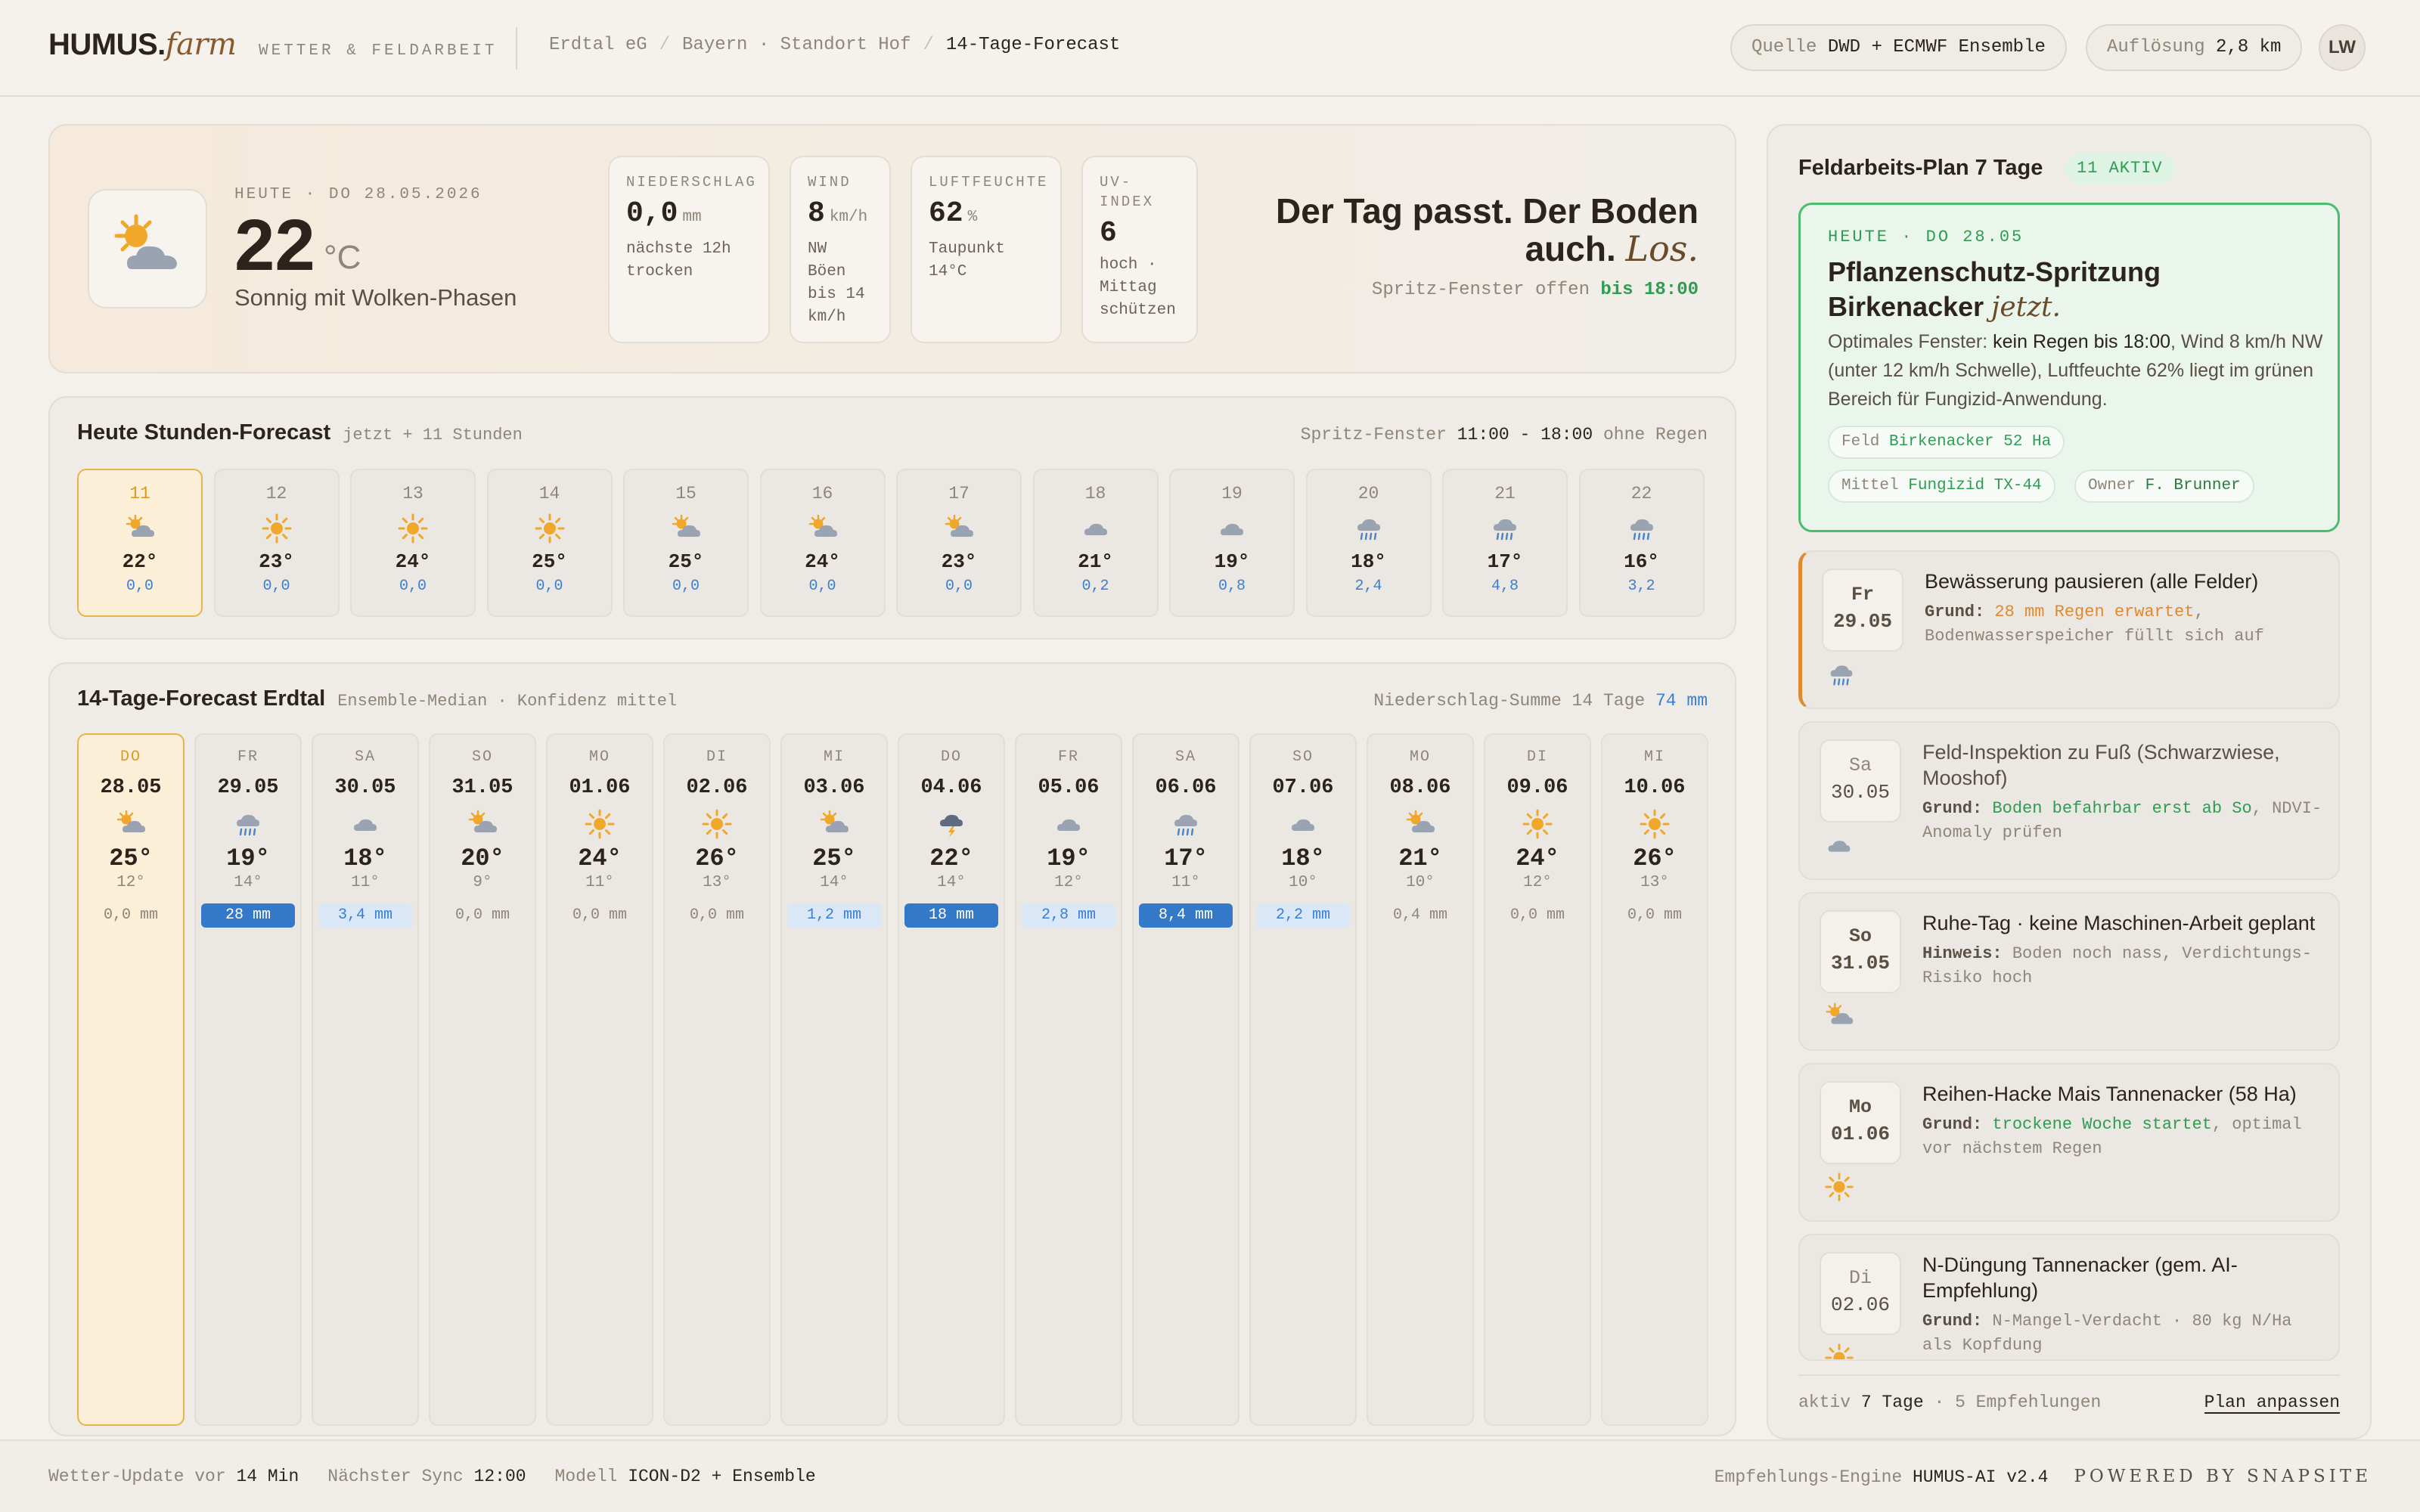  I want to click on metric-sub: nächste 12h trocken, so click(678, 260).